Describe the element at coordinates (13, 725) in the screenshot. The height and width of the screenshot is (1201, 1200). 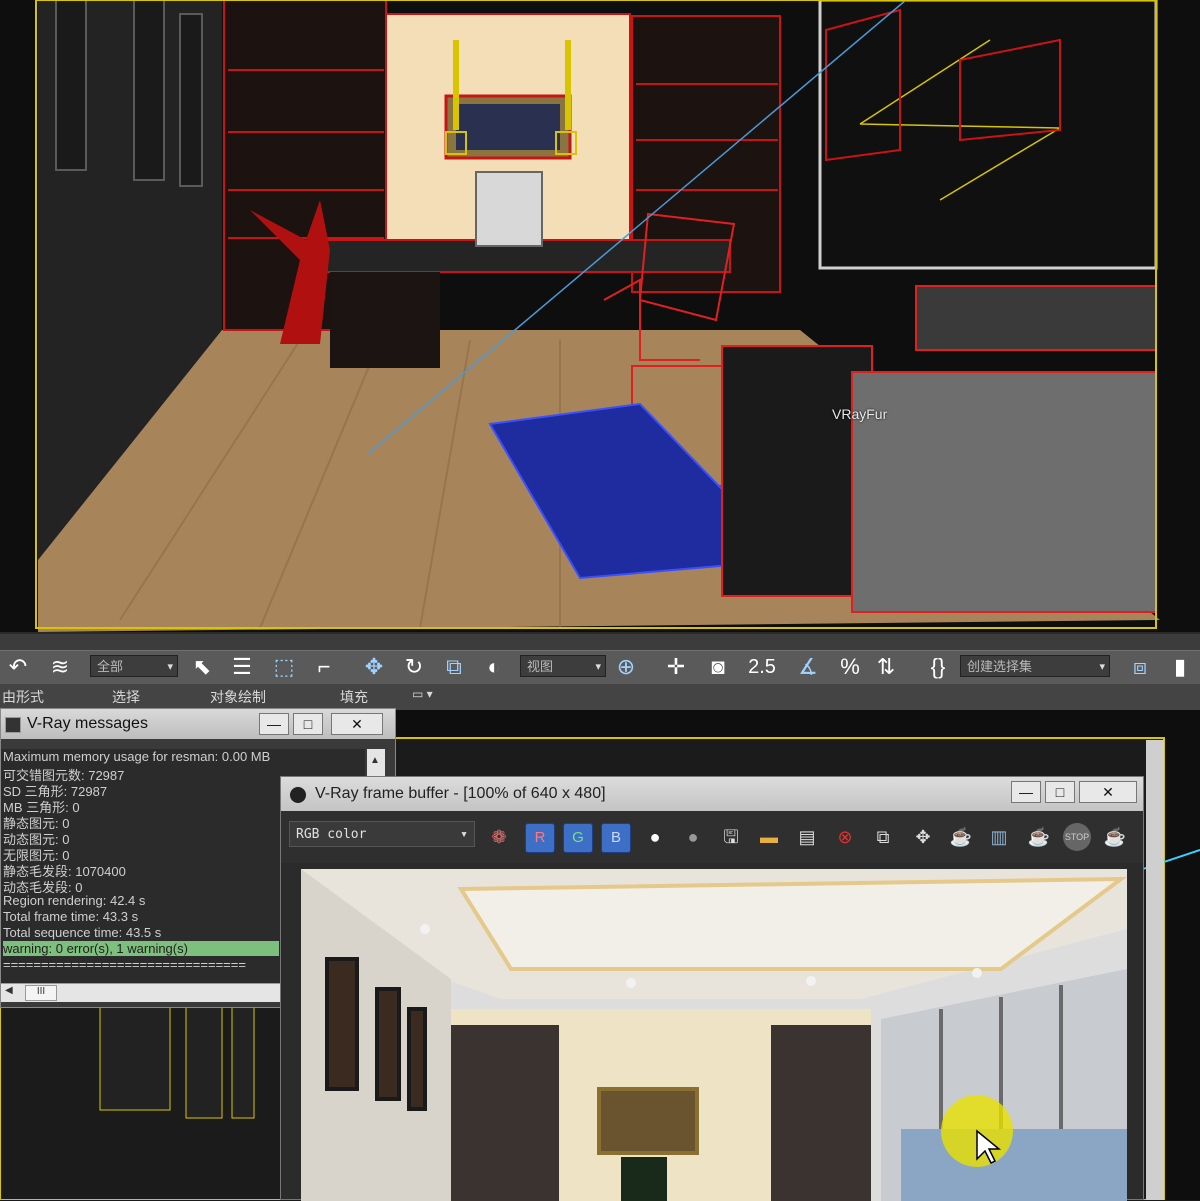
I see `window-app-icon` at that location.